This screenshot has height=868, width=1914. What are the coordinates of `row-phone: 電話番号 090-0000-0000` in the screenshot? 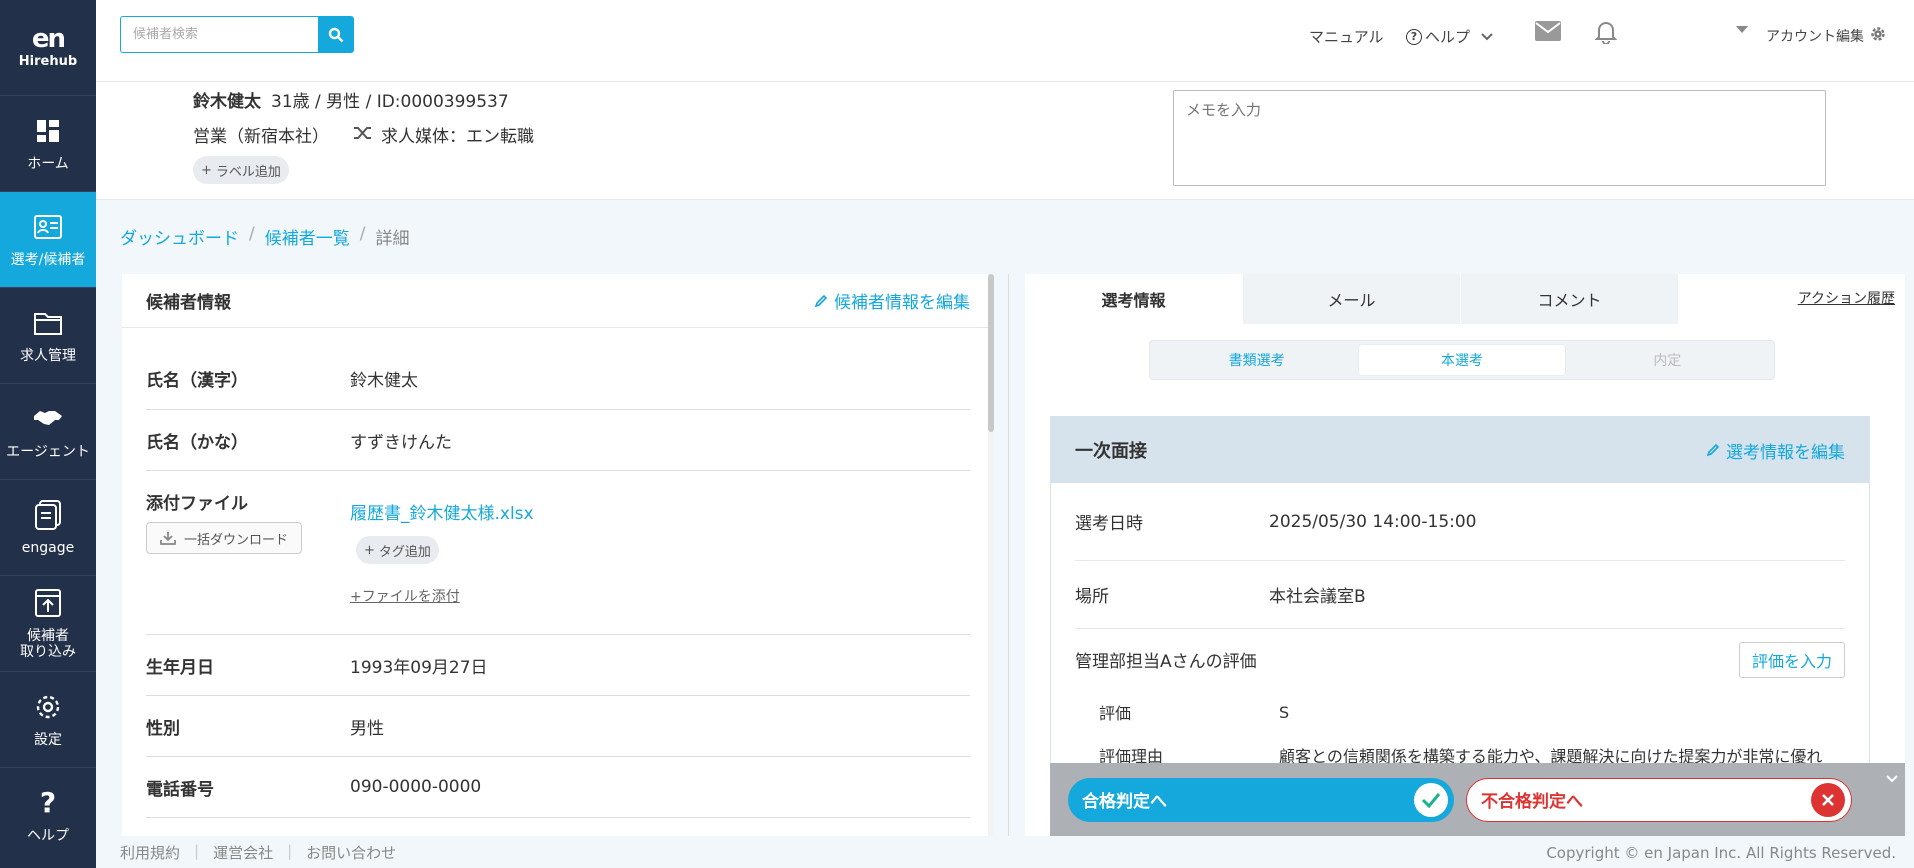 It's located at (558, 787).